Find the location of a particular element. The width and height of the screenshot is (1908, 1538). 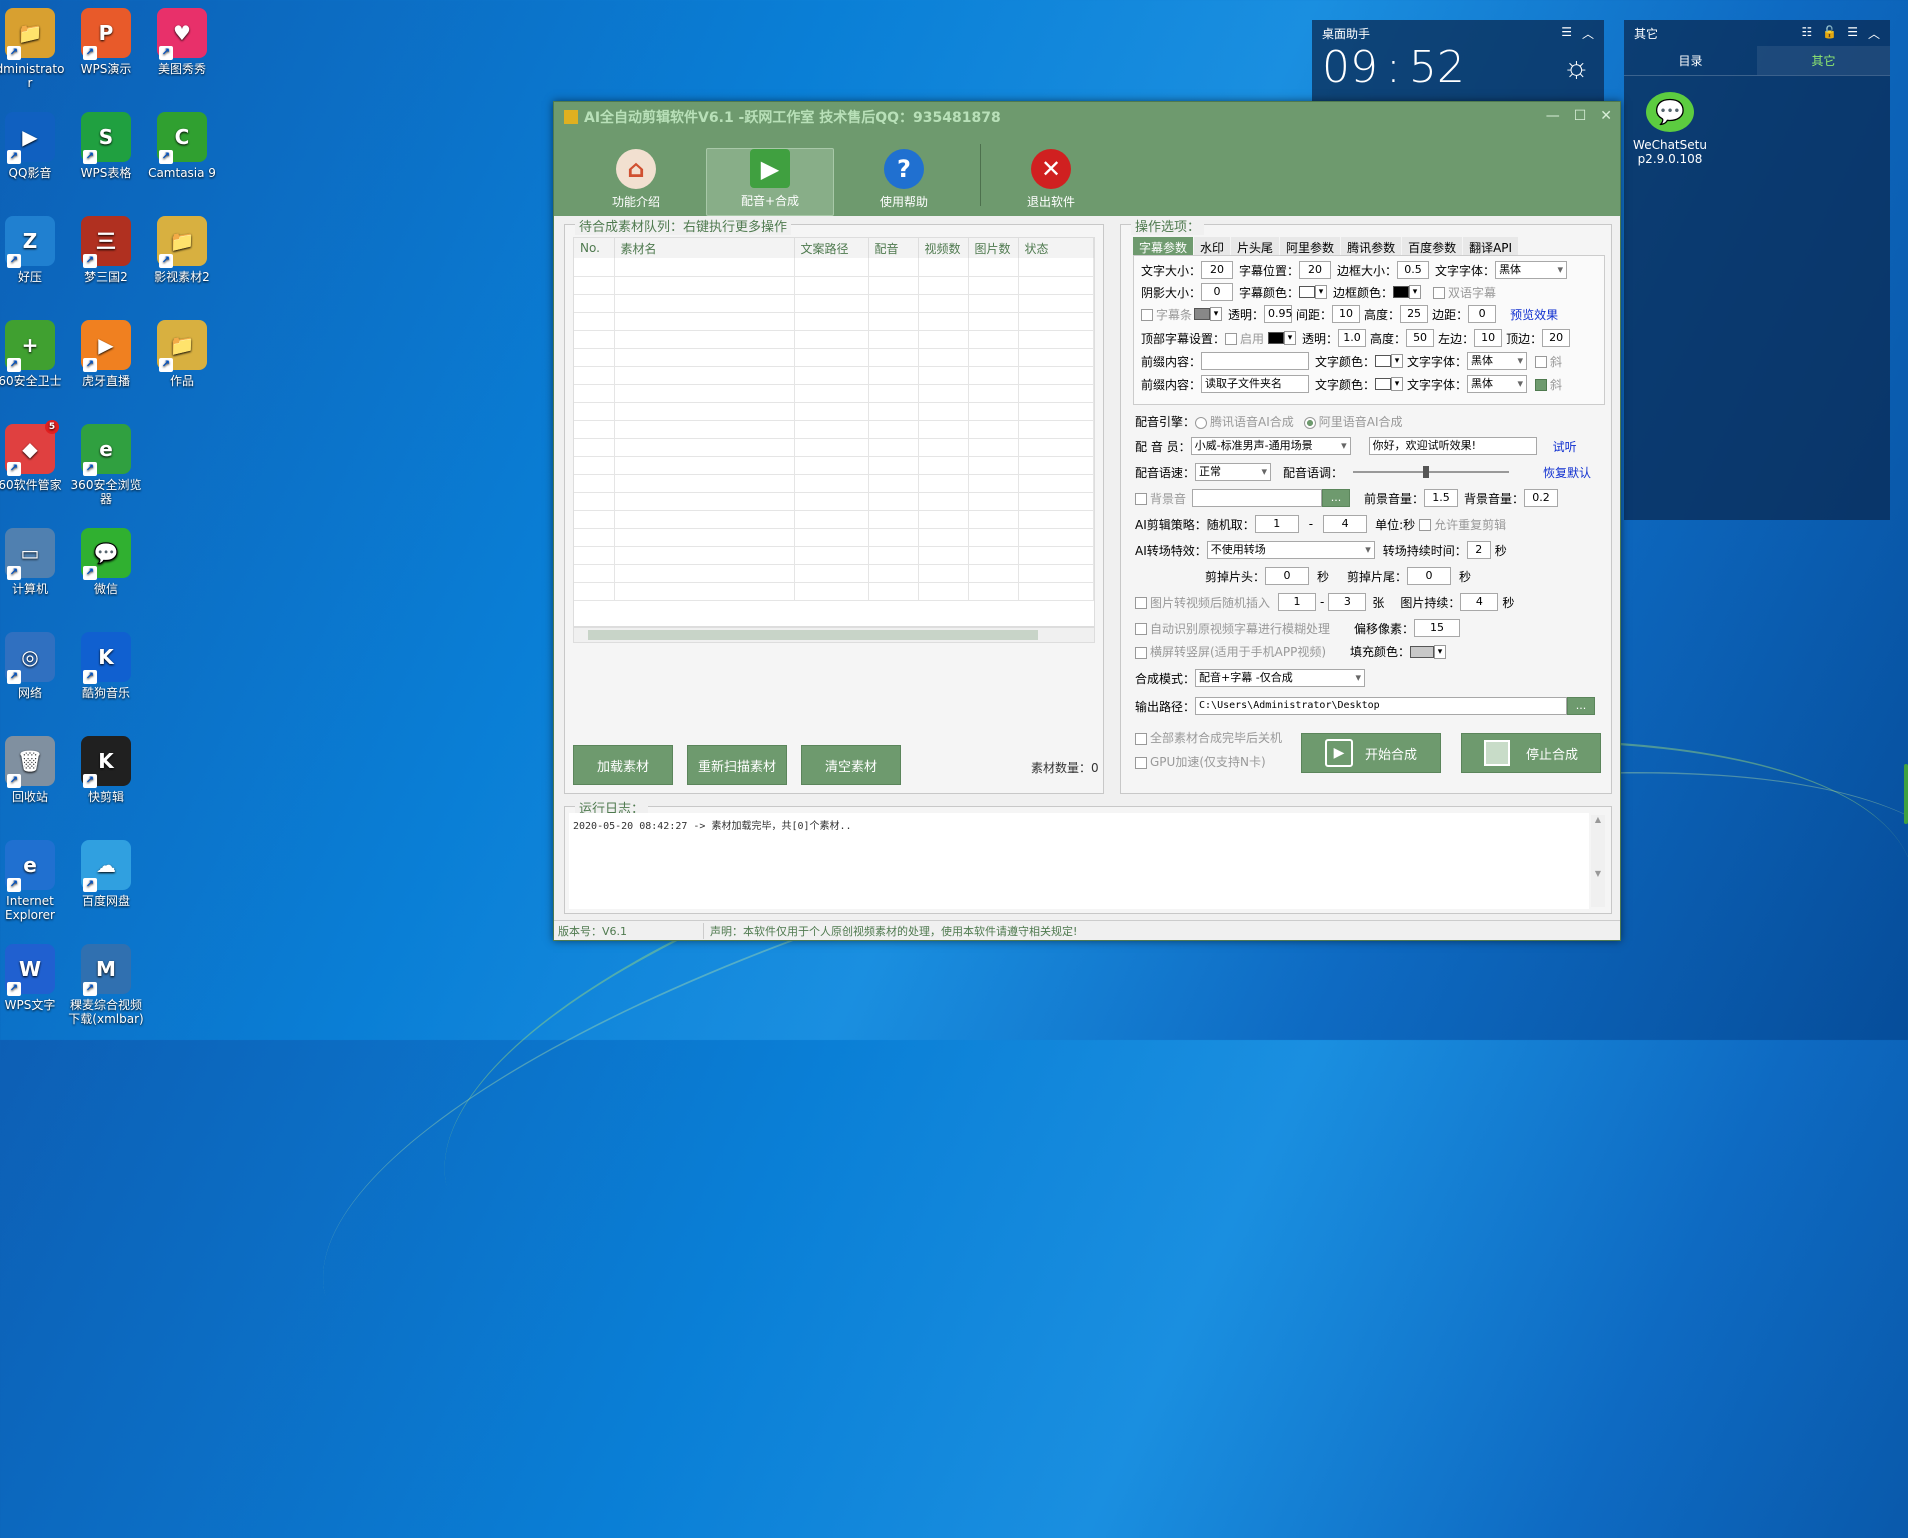

col-name: 素材名 is located at coordinates (704, 248).